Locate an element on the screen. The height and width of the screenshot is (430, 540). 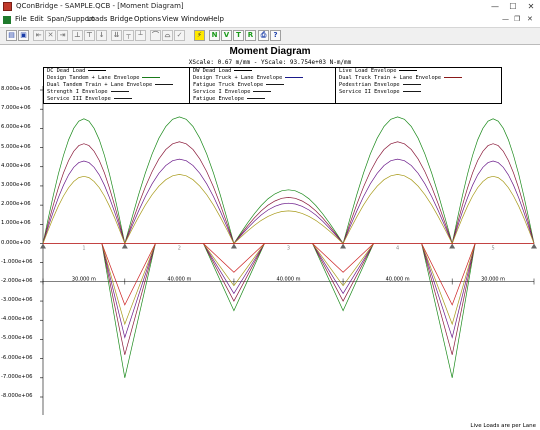
legend-label: DC Dead Load is located at coordinates (66, 71).